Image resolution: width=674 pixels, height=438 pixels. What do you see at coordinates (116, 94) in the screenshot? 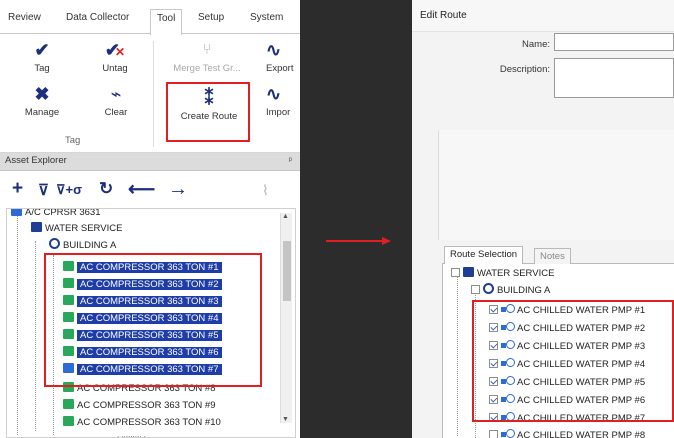
I see `broom-icon: ⌁` at bounding box center [116, 94].